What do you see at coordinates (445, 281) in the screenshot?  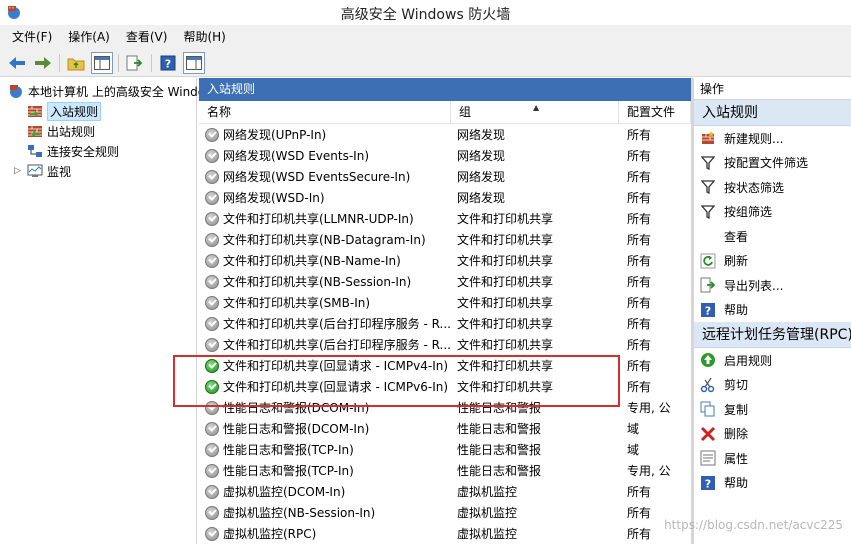 I see `rule-row: 文件和打印机共享(NB-Session-In) 文件和打印机共享 所有` at bounding box center [445, 281].